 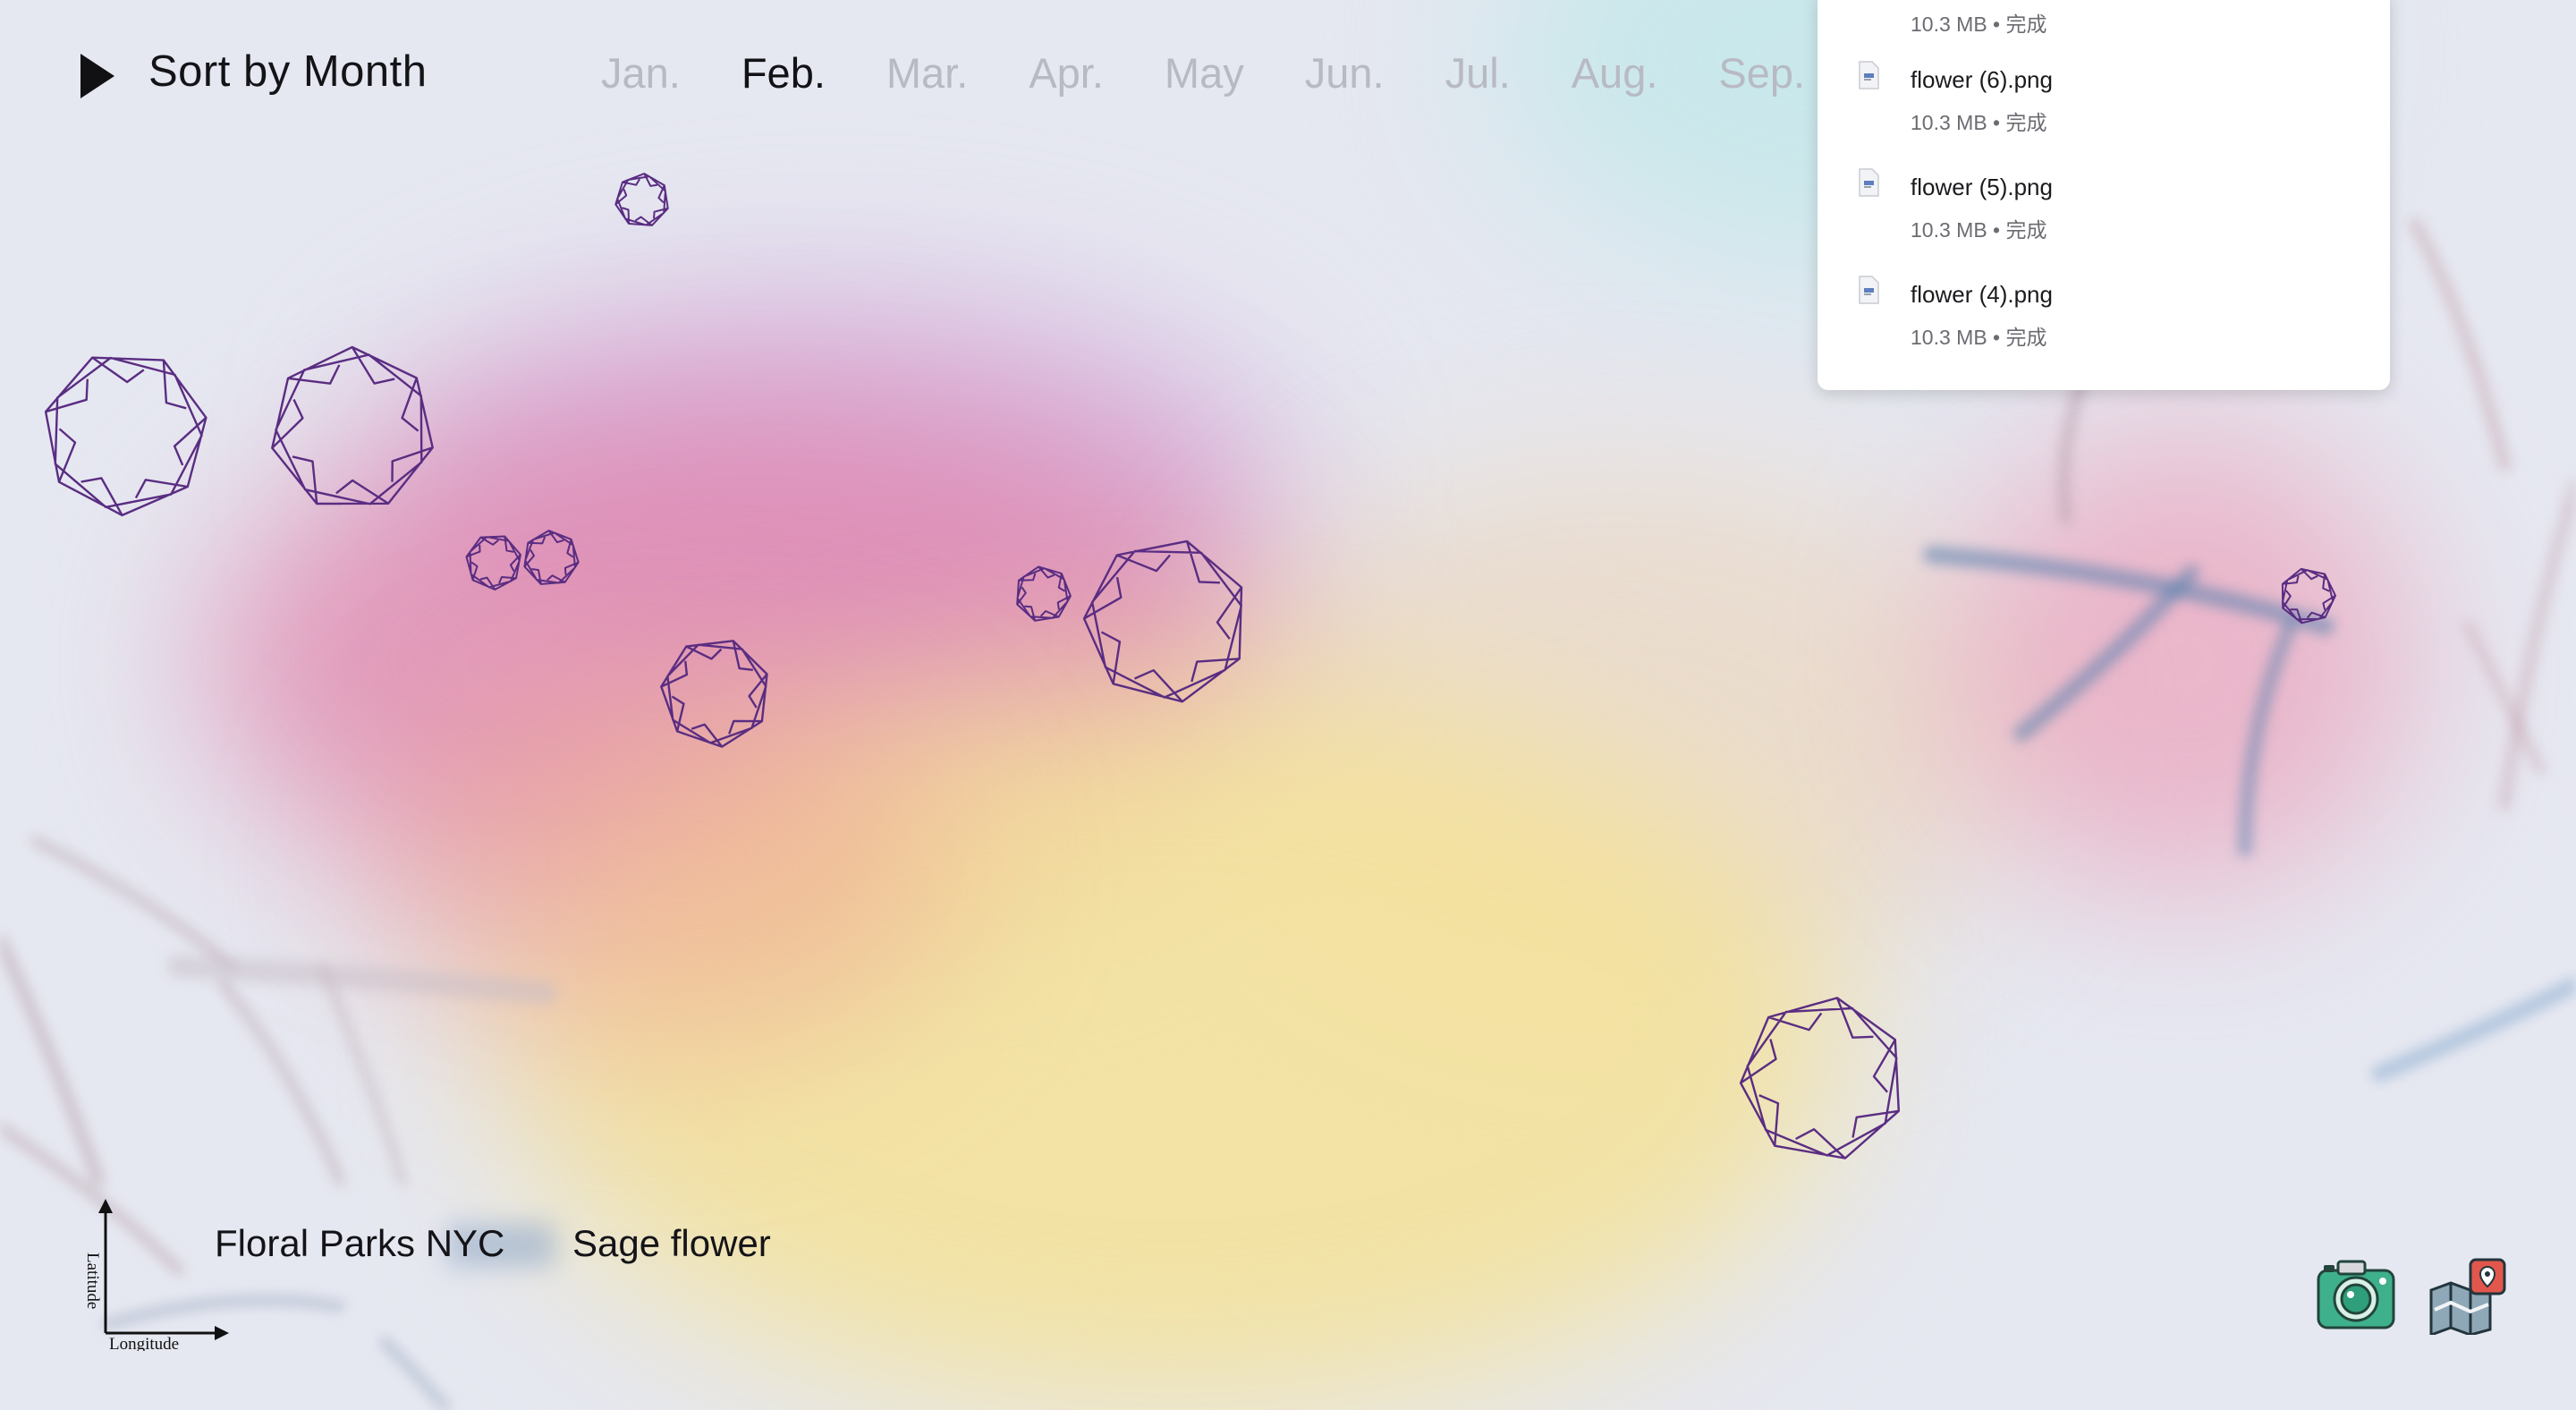 I want to click on camera-button, so click(x=2356, y=1294).